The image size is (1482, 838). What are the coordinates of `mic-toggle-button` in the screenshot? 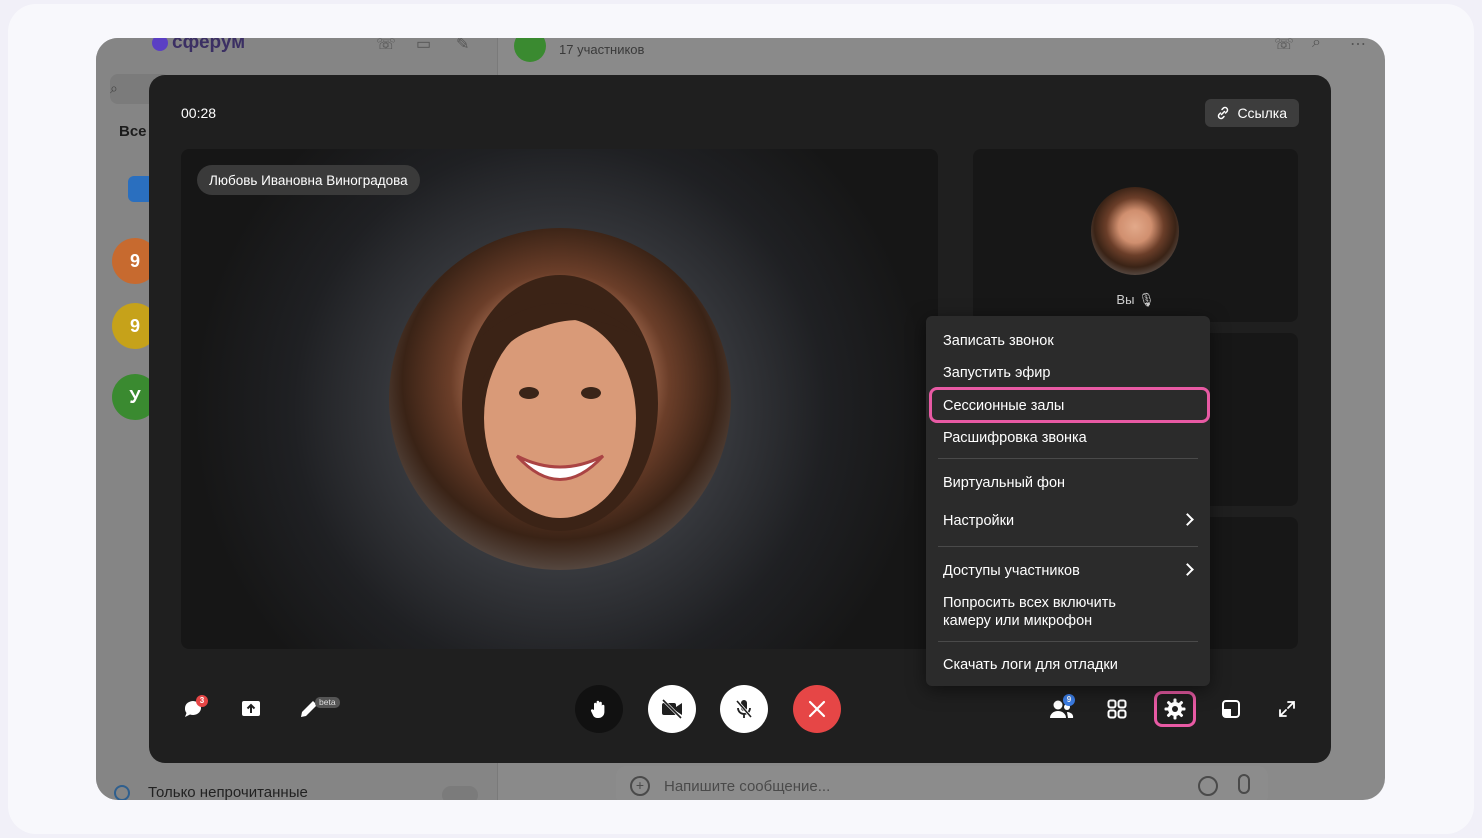 It's located at (744, 709).